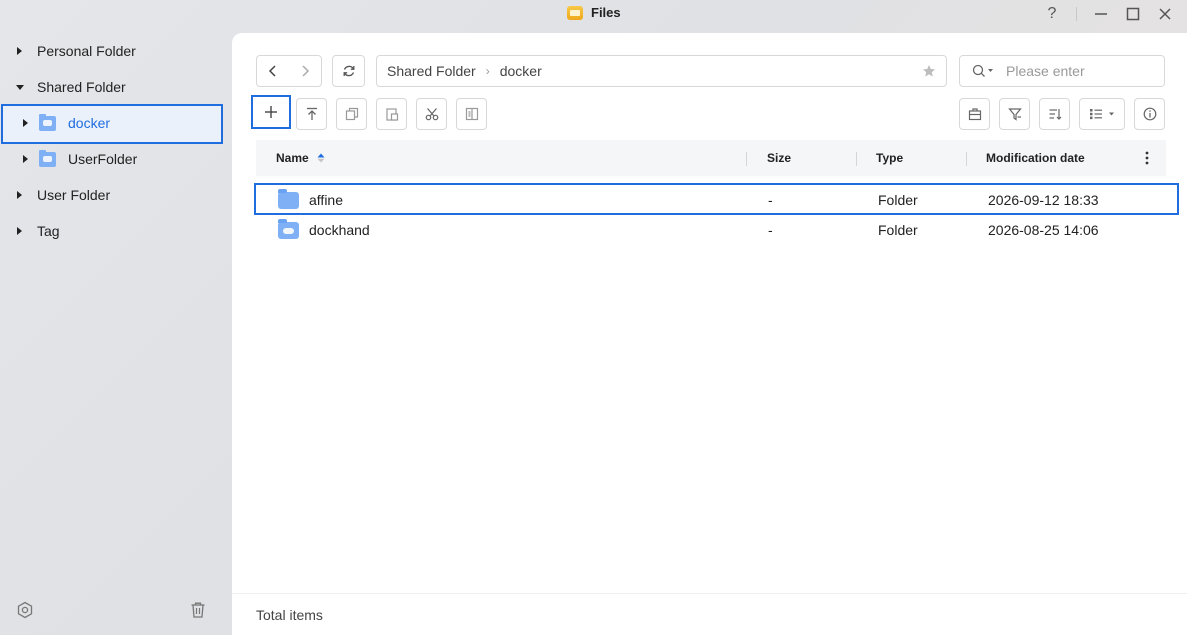  What do you see at coordinates (661, 71) in the screenshot?
I see `address-bar: Shared Folder › docker` at bounding box center [661, 71].